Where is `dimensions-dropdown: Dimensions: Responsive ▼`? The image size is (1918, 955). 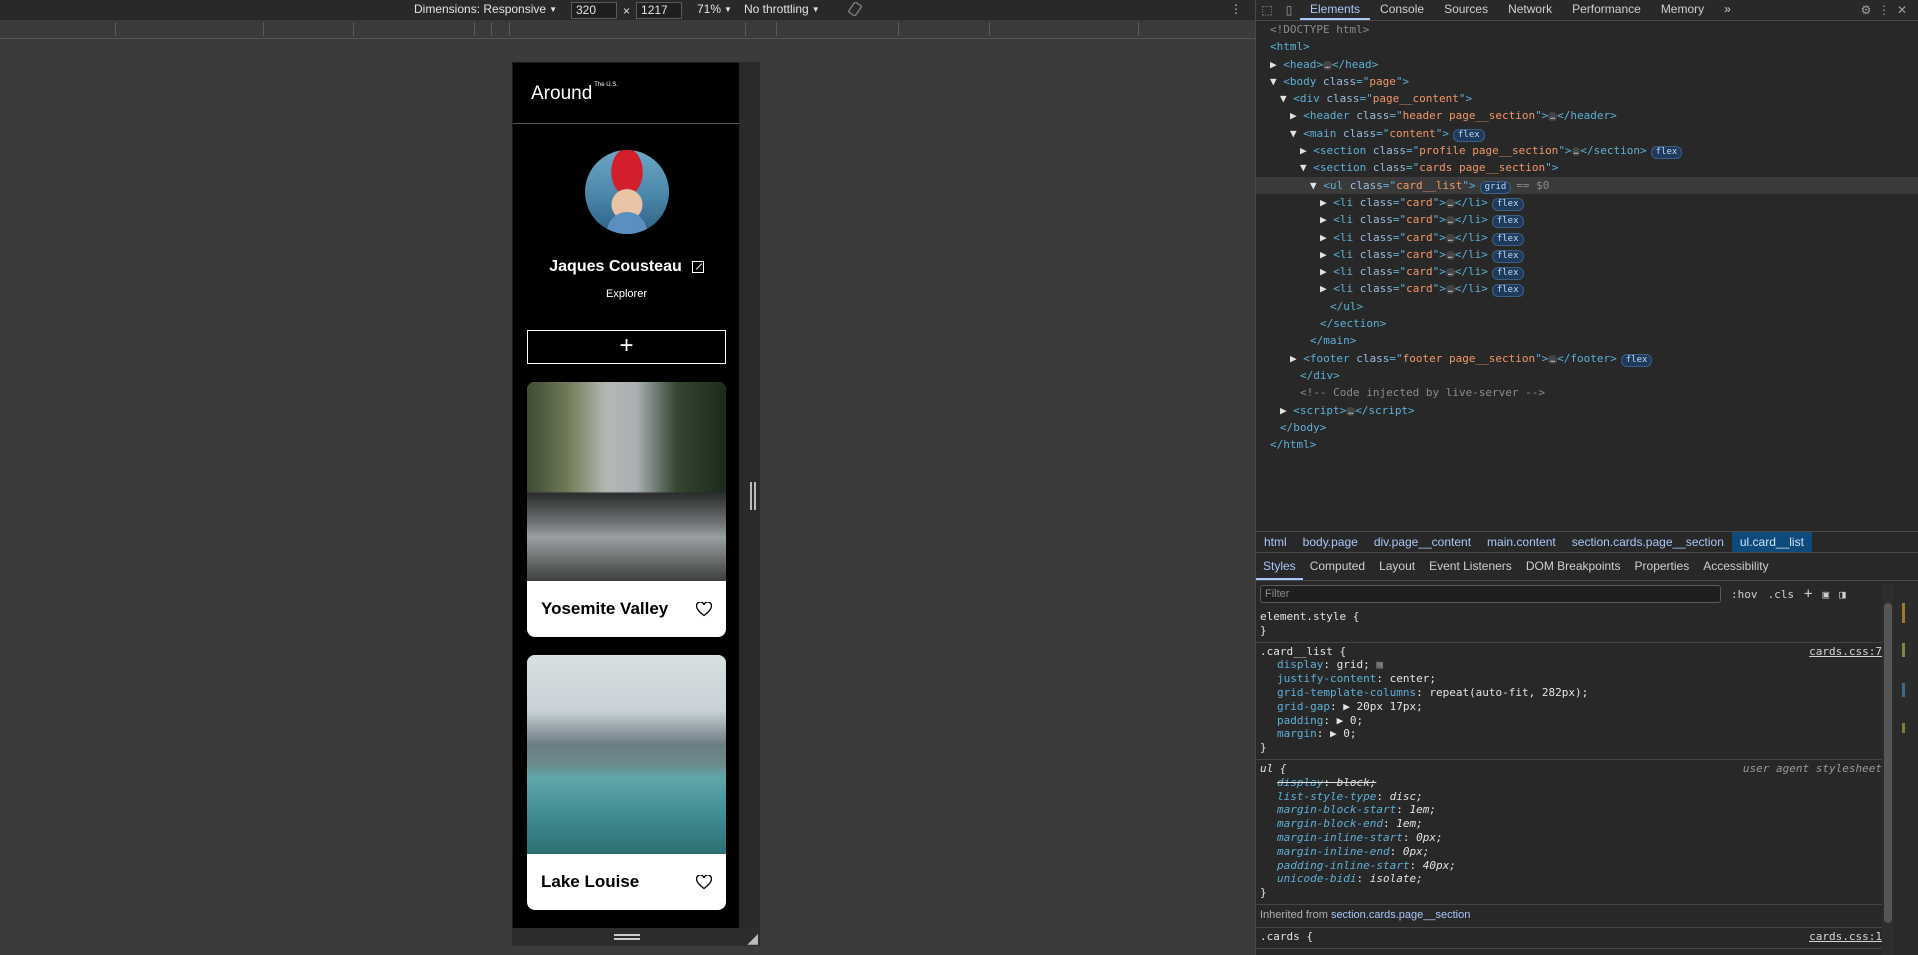
dimensions-dropdown: Dimensions: Responsive ▼ is located at coordinates (485, 9).